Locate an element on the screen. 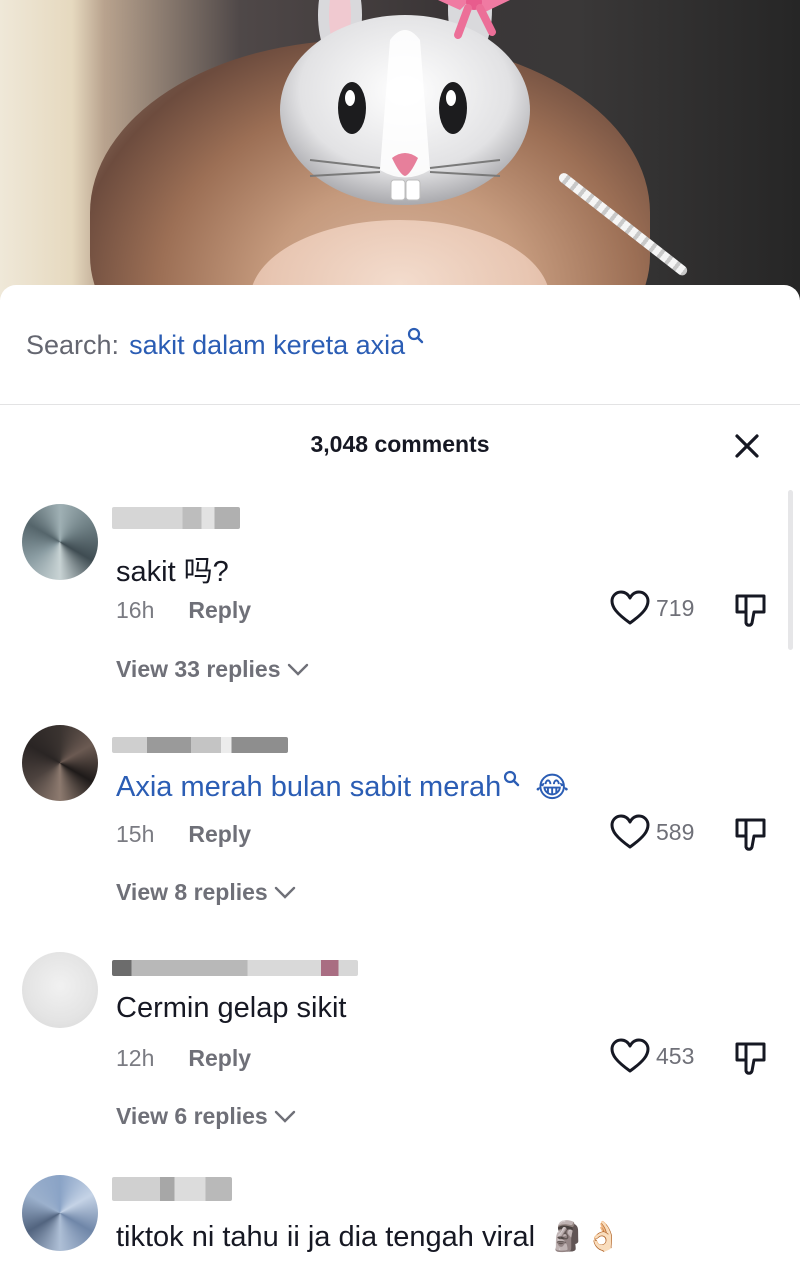 This screenshot has height=1264, width=800. view-replies-button: View 33 replies is located at coordinates (212, 669).